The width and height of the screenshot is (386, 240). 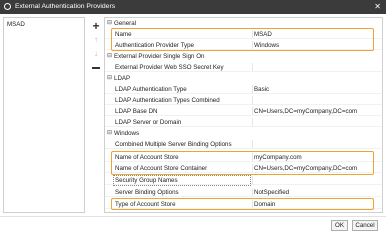 What do you see at coordinates (243, 100) in the screenshot?
I see `property-row: LDAP Authentication Types Combined` at bounding box center [243, 100].